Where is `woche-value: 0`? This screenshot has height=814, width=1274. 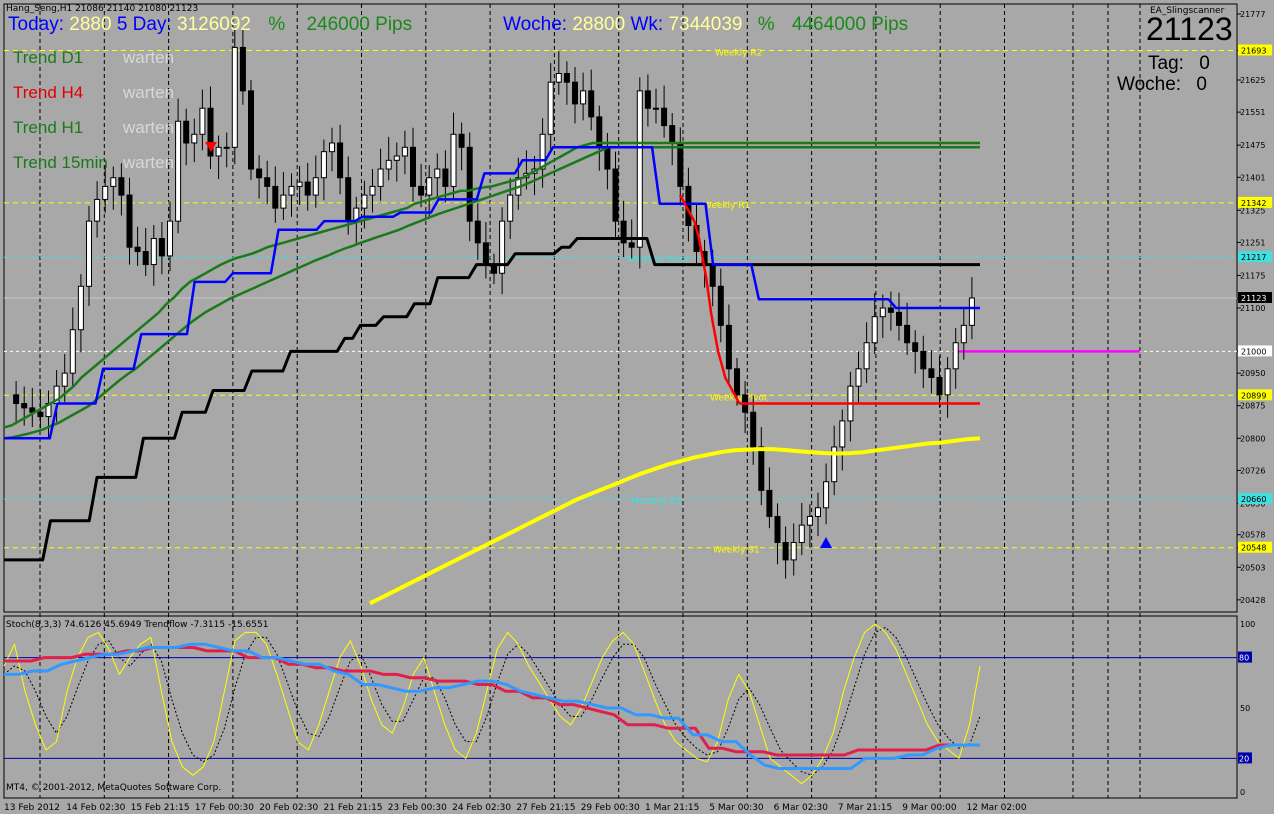 woche-value: 0 is located at coordinates (1201, 84).